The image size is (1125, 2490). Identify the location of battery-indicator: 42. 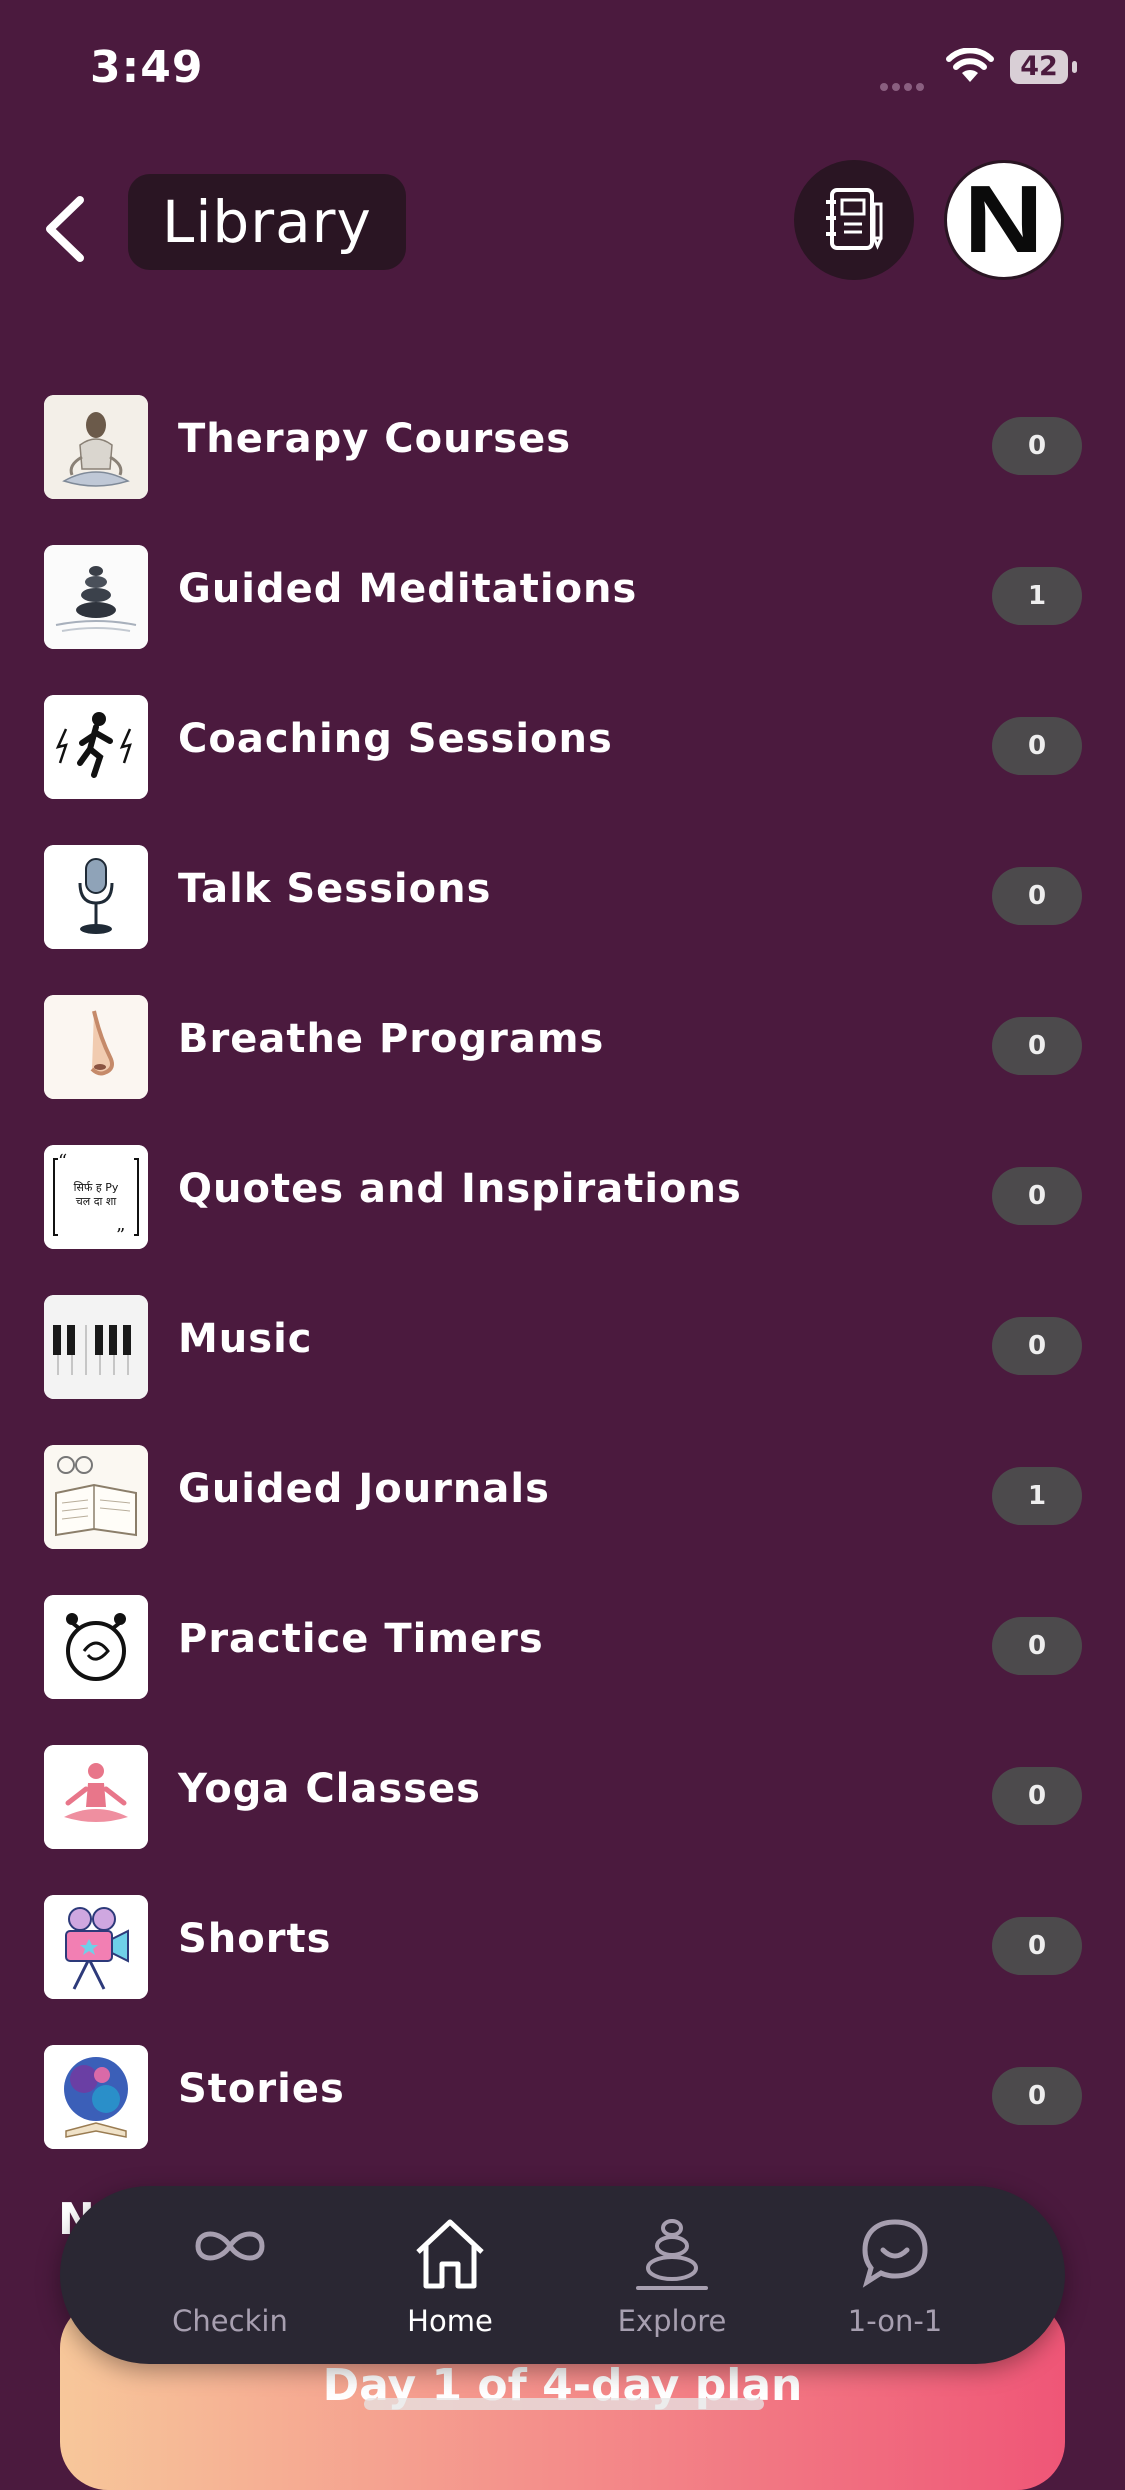
(1039, 67).